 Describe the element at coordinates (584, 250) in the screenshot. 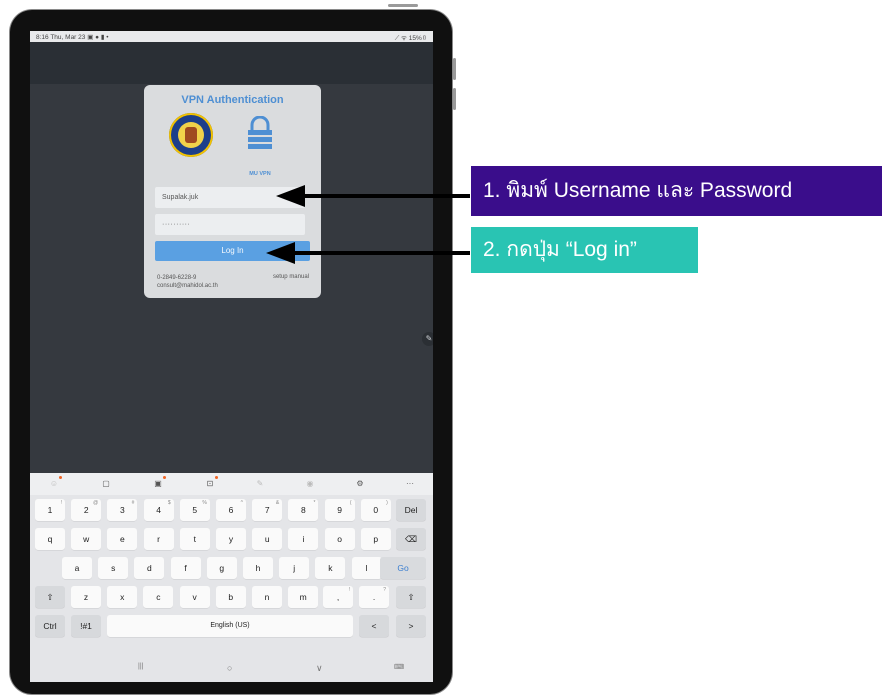

I see `step2-callout: 2. กดปุ่ม “Log in”` at that location.